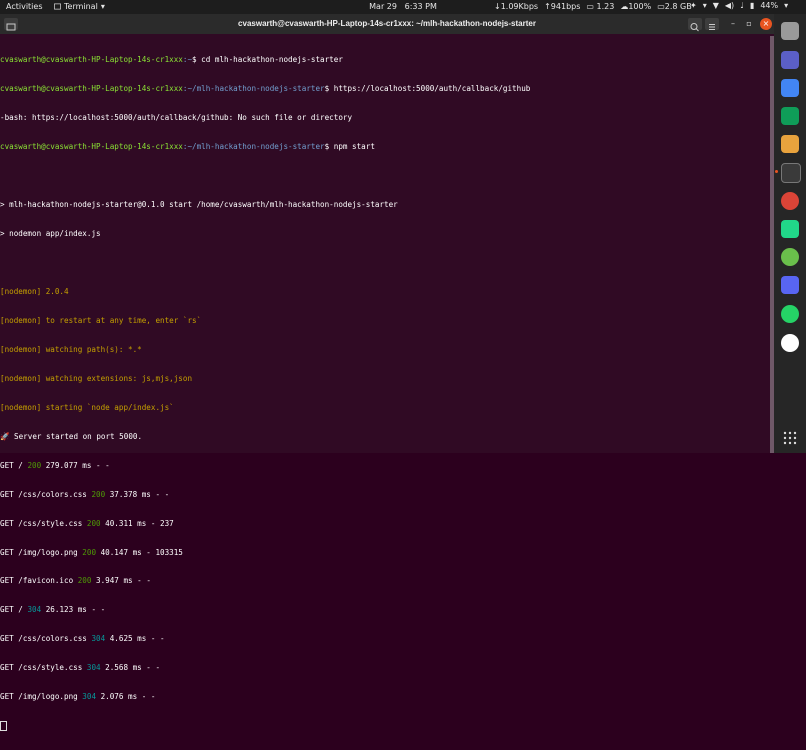  What do you see at coordinates (790, 343) in the screenshot?
I see `app-icon` at bounding box center [790, 343].